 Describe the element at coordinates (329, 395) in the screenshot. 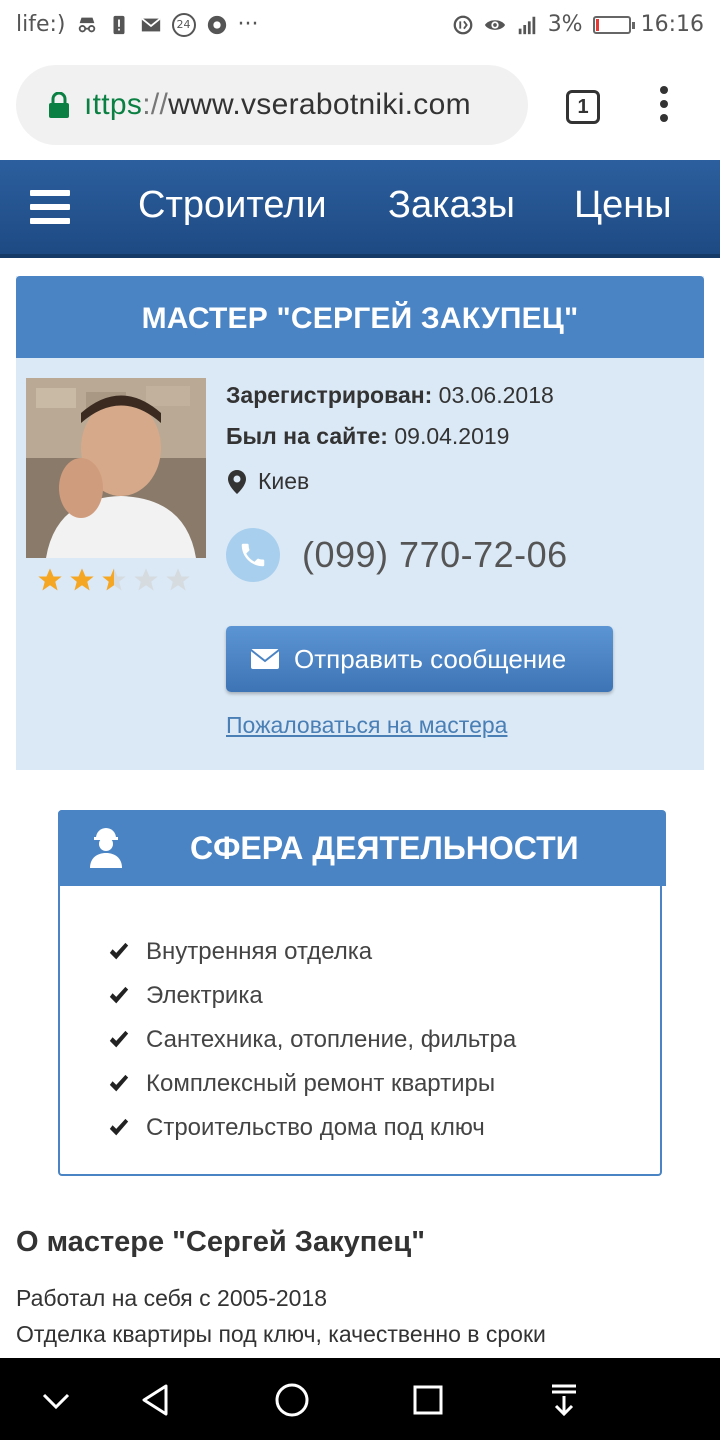

I see `registered-label: Зарегистрирован:` at that location.